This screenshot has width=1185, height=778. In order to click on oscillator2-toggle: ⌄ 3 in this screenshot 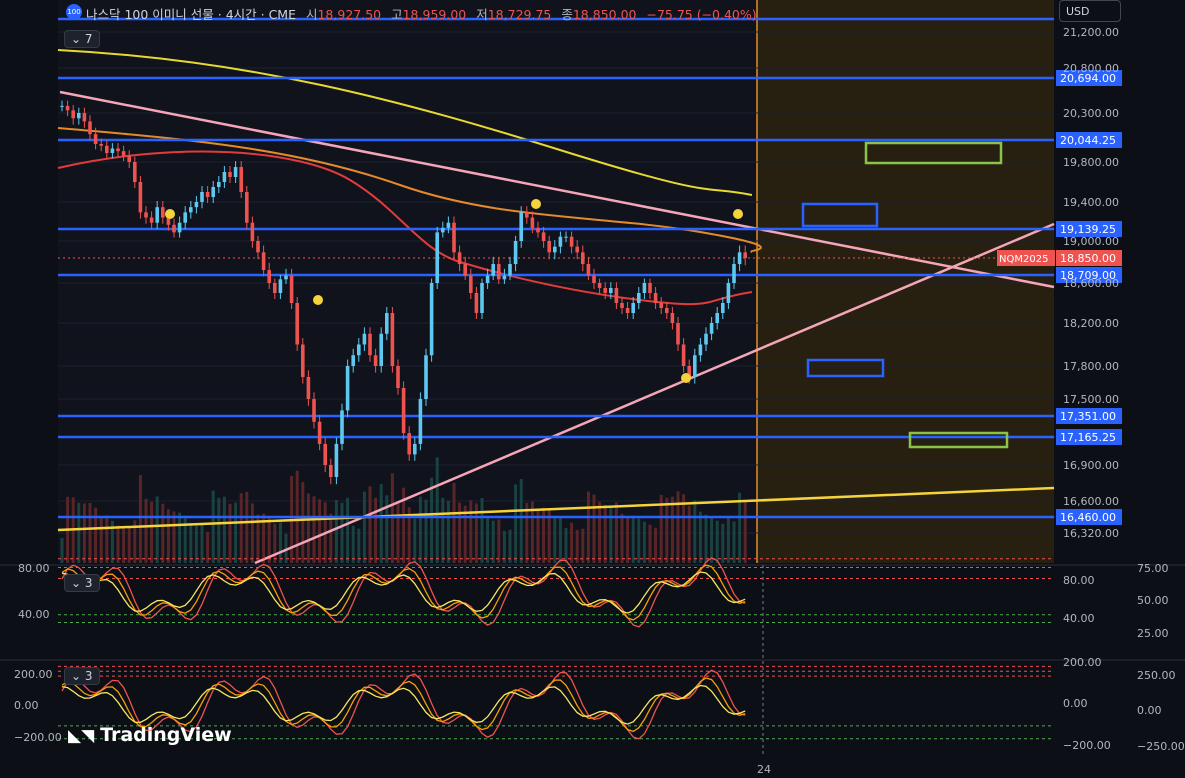, I will do `click(82, 676)`.